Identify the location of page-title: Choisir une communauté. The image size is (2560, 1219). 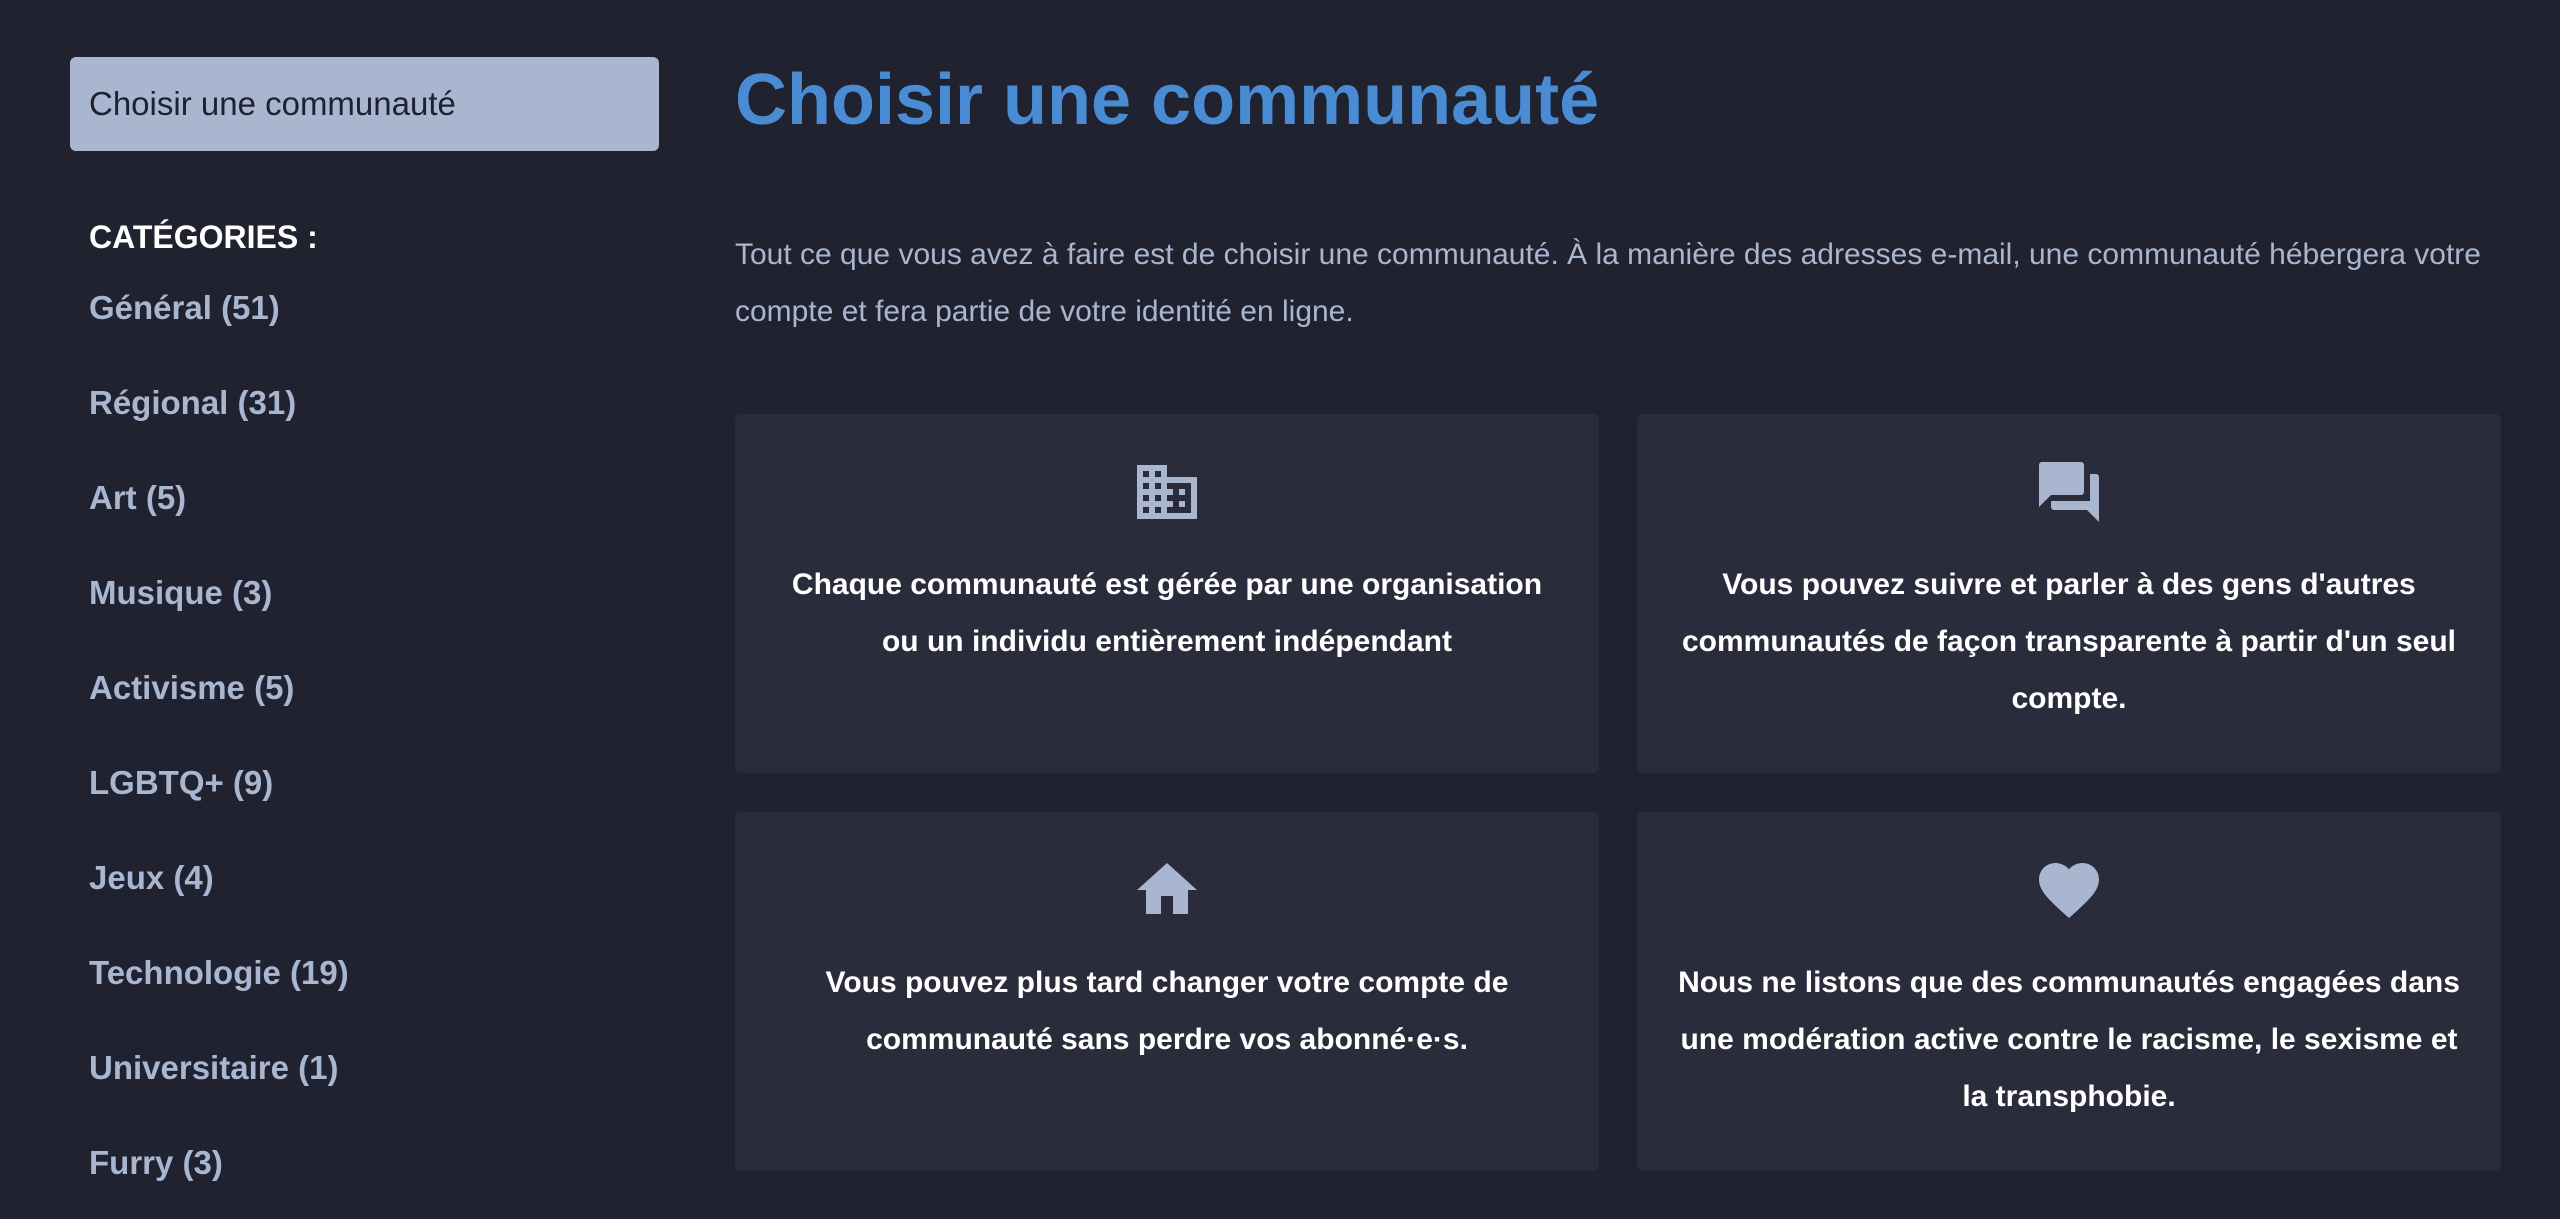
(1167, 100).